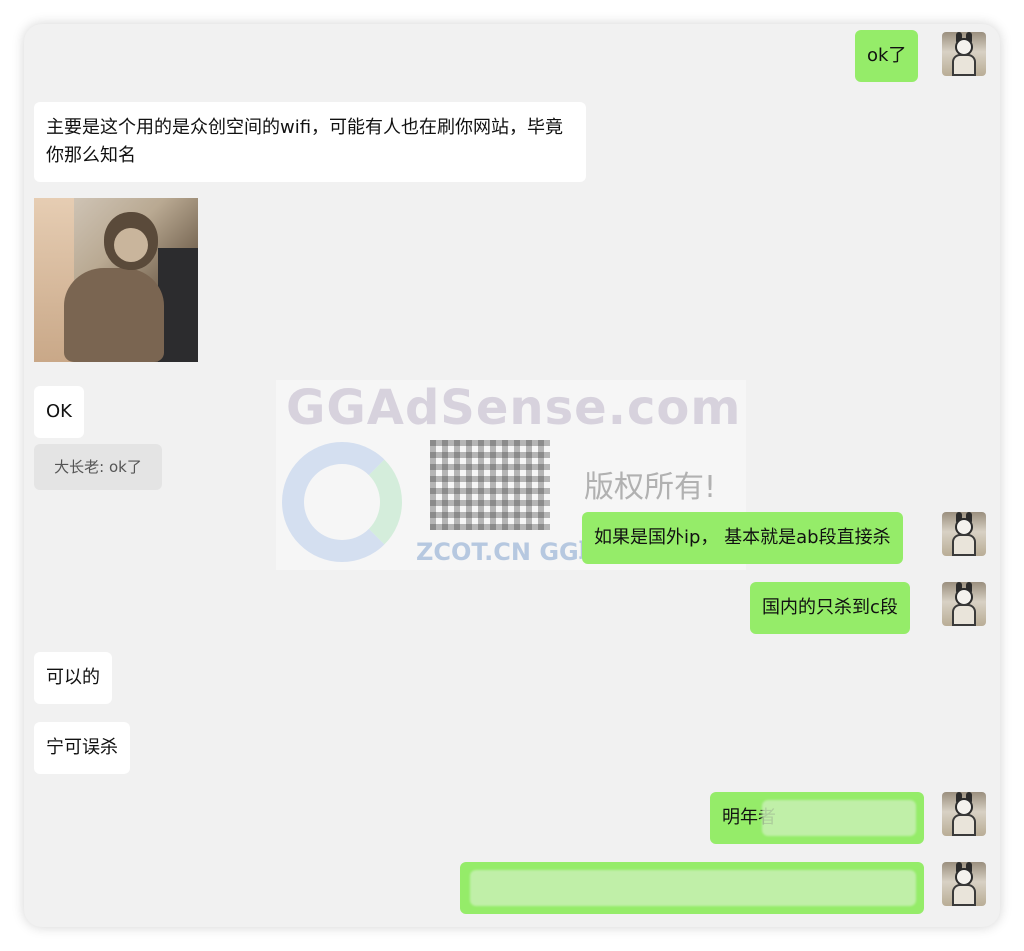  What do you see at coordinates (490, 485) in the screenshot?
I see `watermark-qr-icon` at bounding box center [490, 485].